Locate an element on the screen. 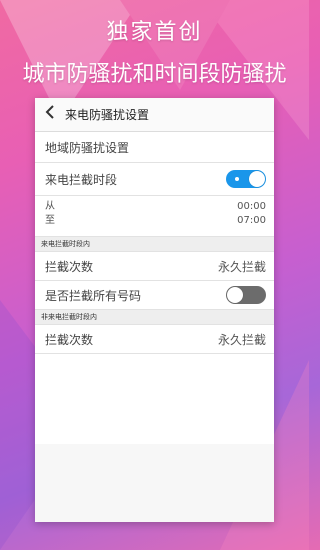  from-label: 从 is located at coordinates (50, 206).